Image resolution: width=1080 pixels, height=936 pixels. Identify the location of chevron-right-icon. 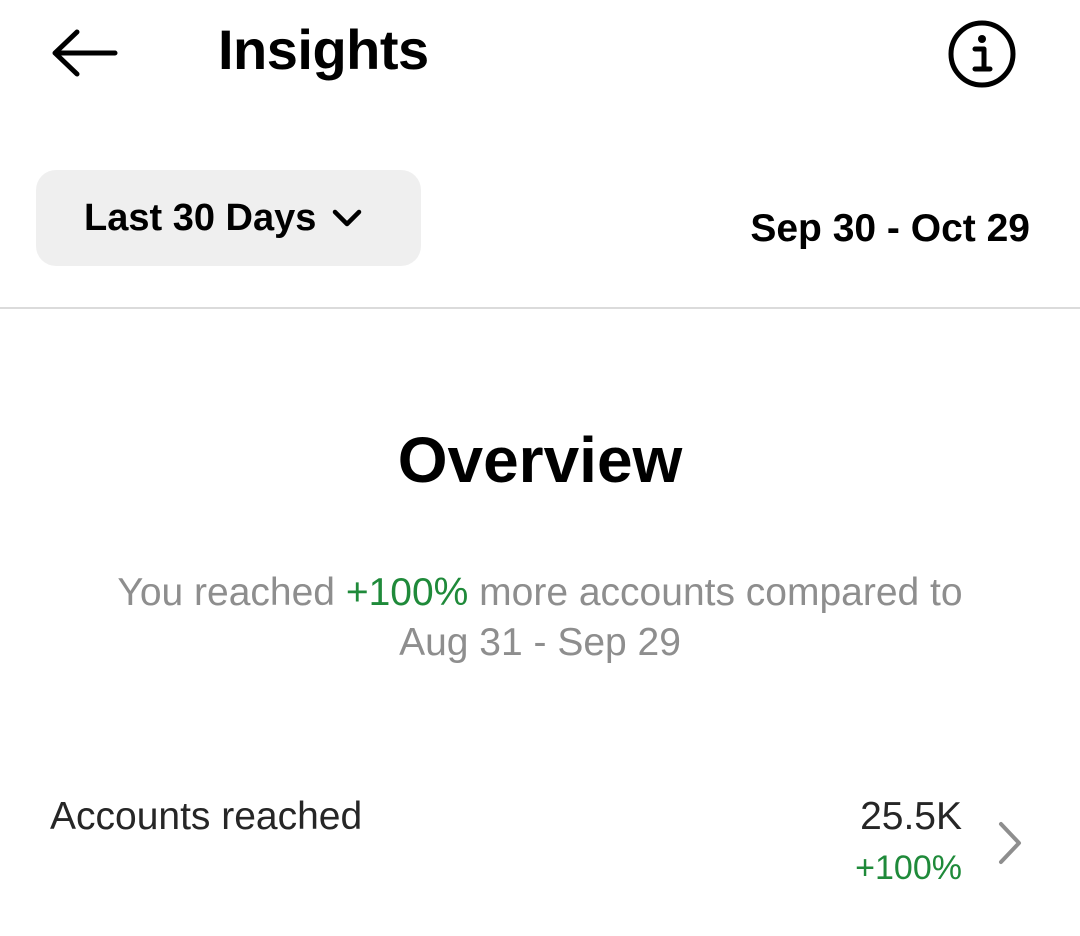
(1010, 843).